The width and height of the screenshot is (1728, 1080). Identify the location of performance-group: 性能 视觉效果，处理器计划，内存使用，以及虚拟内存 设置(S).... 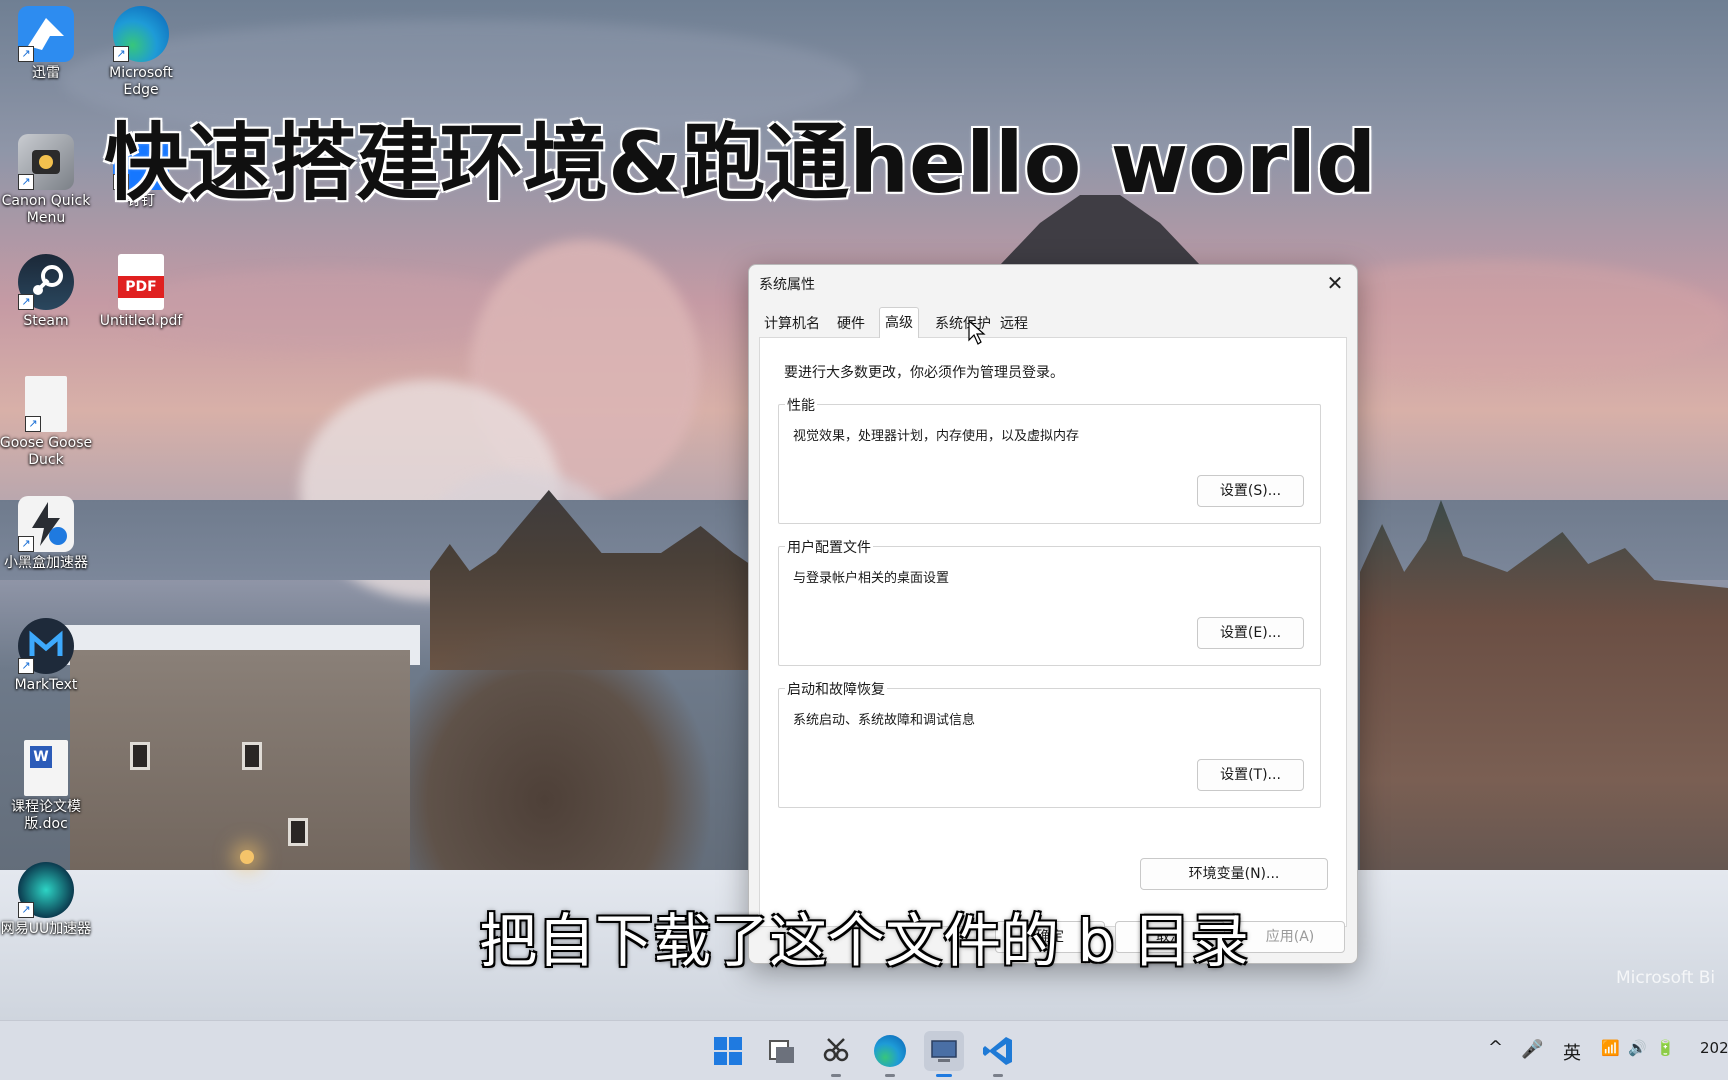
(1049, 459).